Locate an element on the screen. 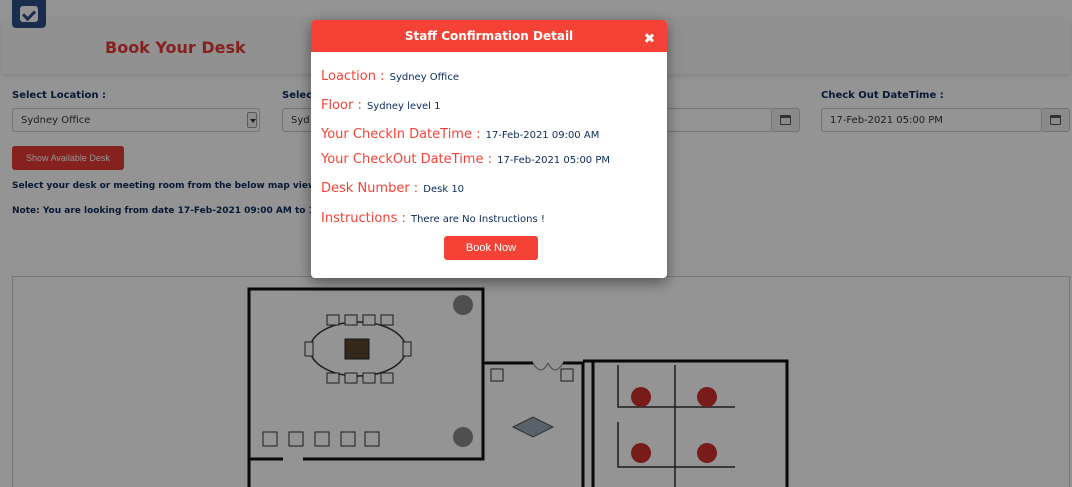 The image size is (1072, 487). detail-value: 17-Feb-2021 05:00 PM is located at coordinates (554, 160).